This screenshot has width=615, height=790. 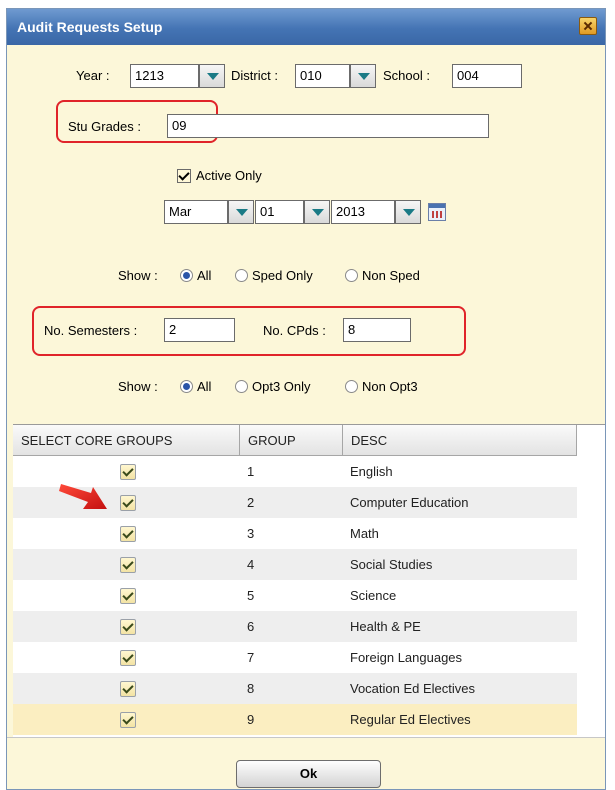 I want to click on row-group: 6, so click(x=251, y=626).